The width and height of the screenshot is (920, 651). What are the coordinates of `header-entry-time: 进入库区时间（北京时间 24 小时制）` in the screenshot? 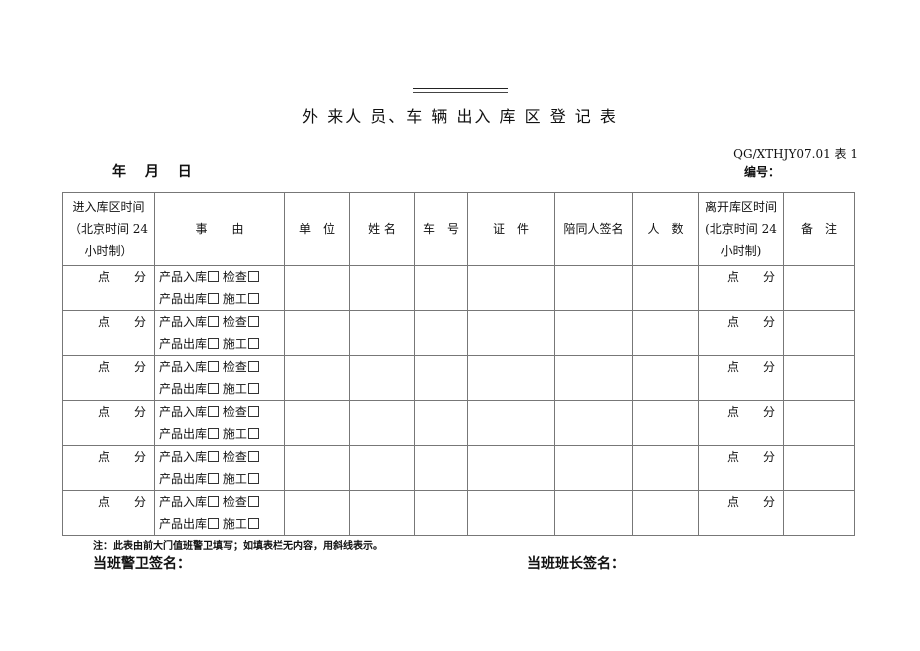 It's located at (108, 229).